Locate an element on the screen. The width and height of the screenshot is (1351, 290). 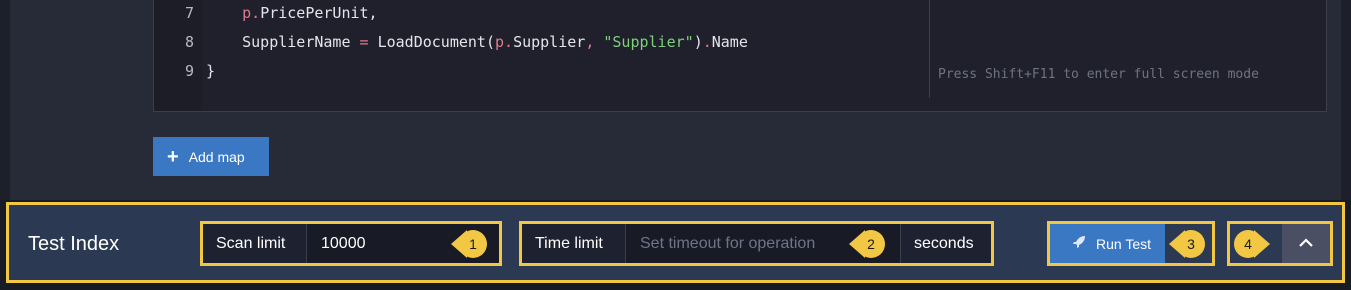
right-gutter-strip is located at coordinates (1346, 100).